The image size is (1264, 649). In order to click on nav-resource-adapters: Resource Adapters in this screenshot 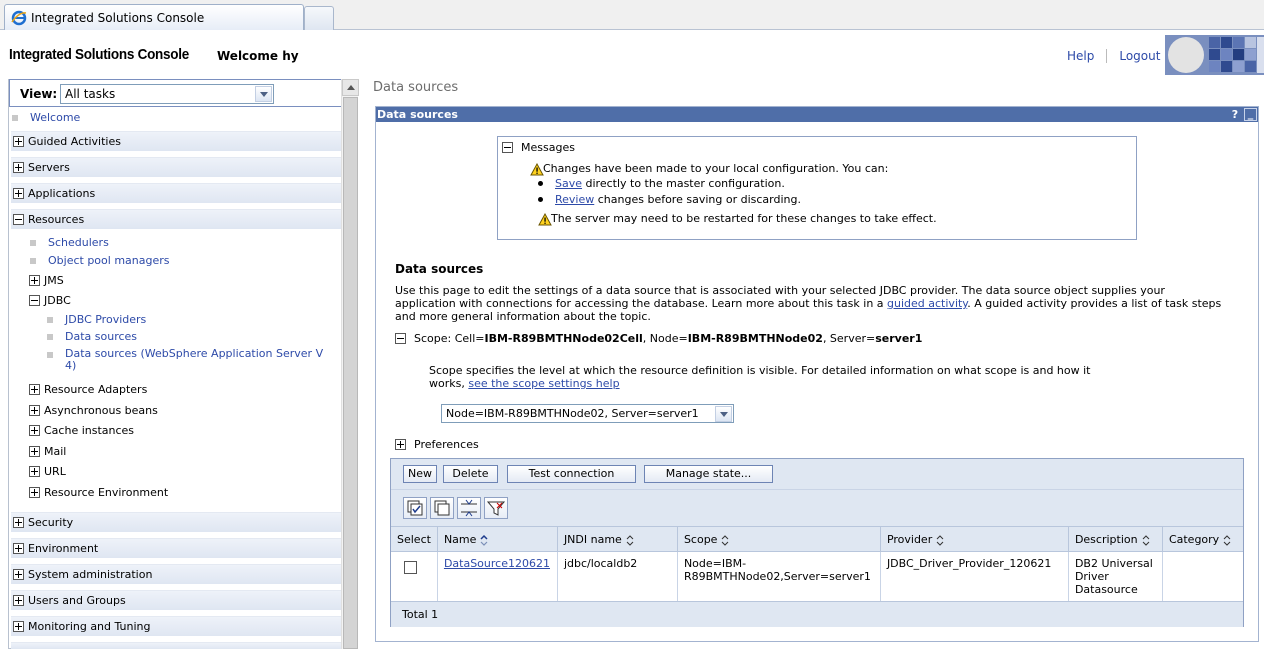, I will do `click(88, 389)`.